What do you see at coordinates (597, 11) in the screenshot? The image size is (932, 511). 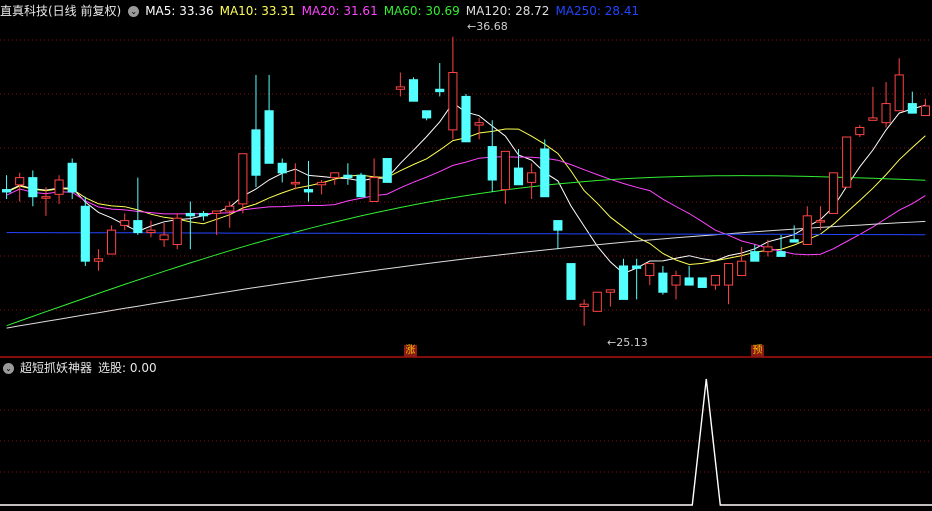 I see `ma-legend-item: MA250: 28.41` at bounding box center [597, 11].